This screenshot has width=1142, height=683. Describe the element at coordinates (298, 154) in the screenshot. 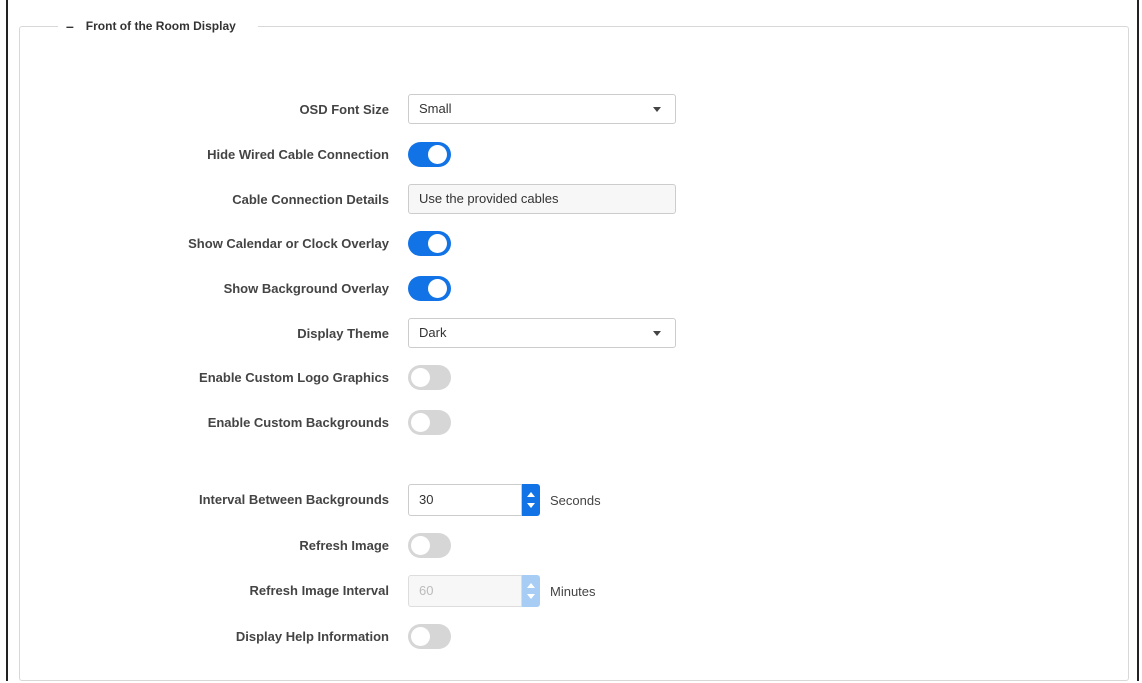

I see `hide-wired-cable-label: Hide Wired Cable Connection` at that location.